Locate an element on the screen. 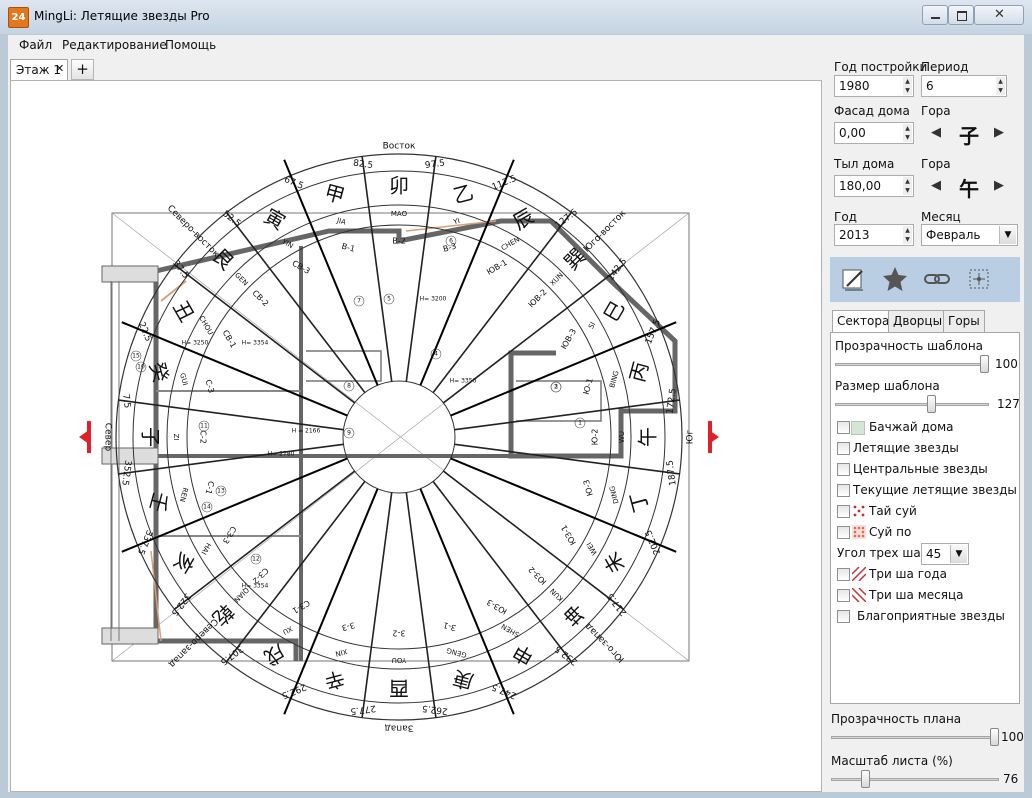 The height and width of the screenshot is (798, 1032). maximize-button is located at coordinates (961, 15).